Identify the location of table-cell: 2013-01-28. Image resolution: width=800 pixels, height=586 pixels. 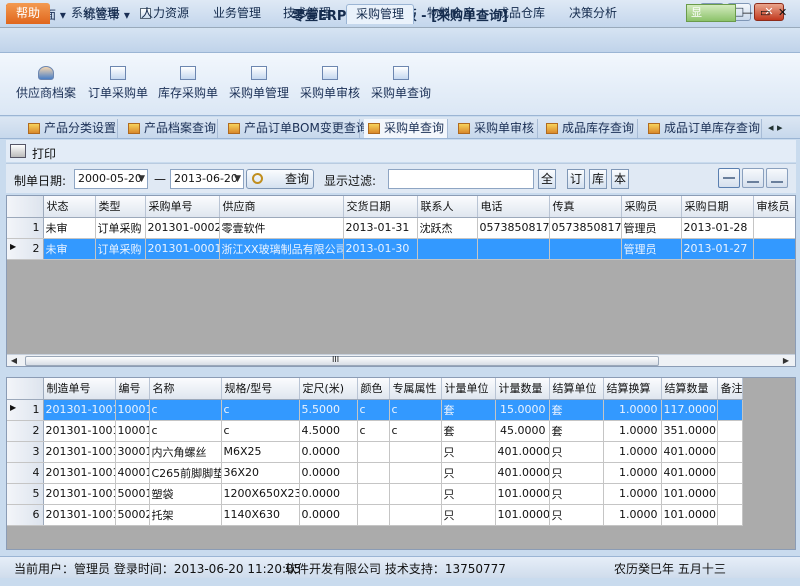
(717, 228).